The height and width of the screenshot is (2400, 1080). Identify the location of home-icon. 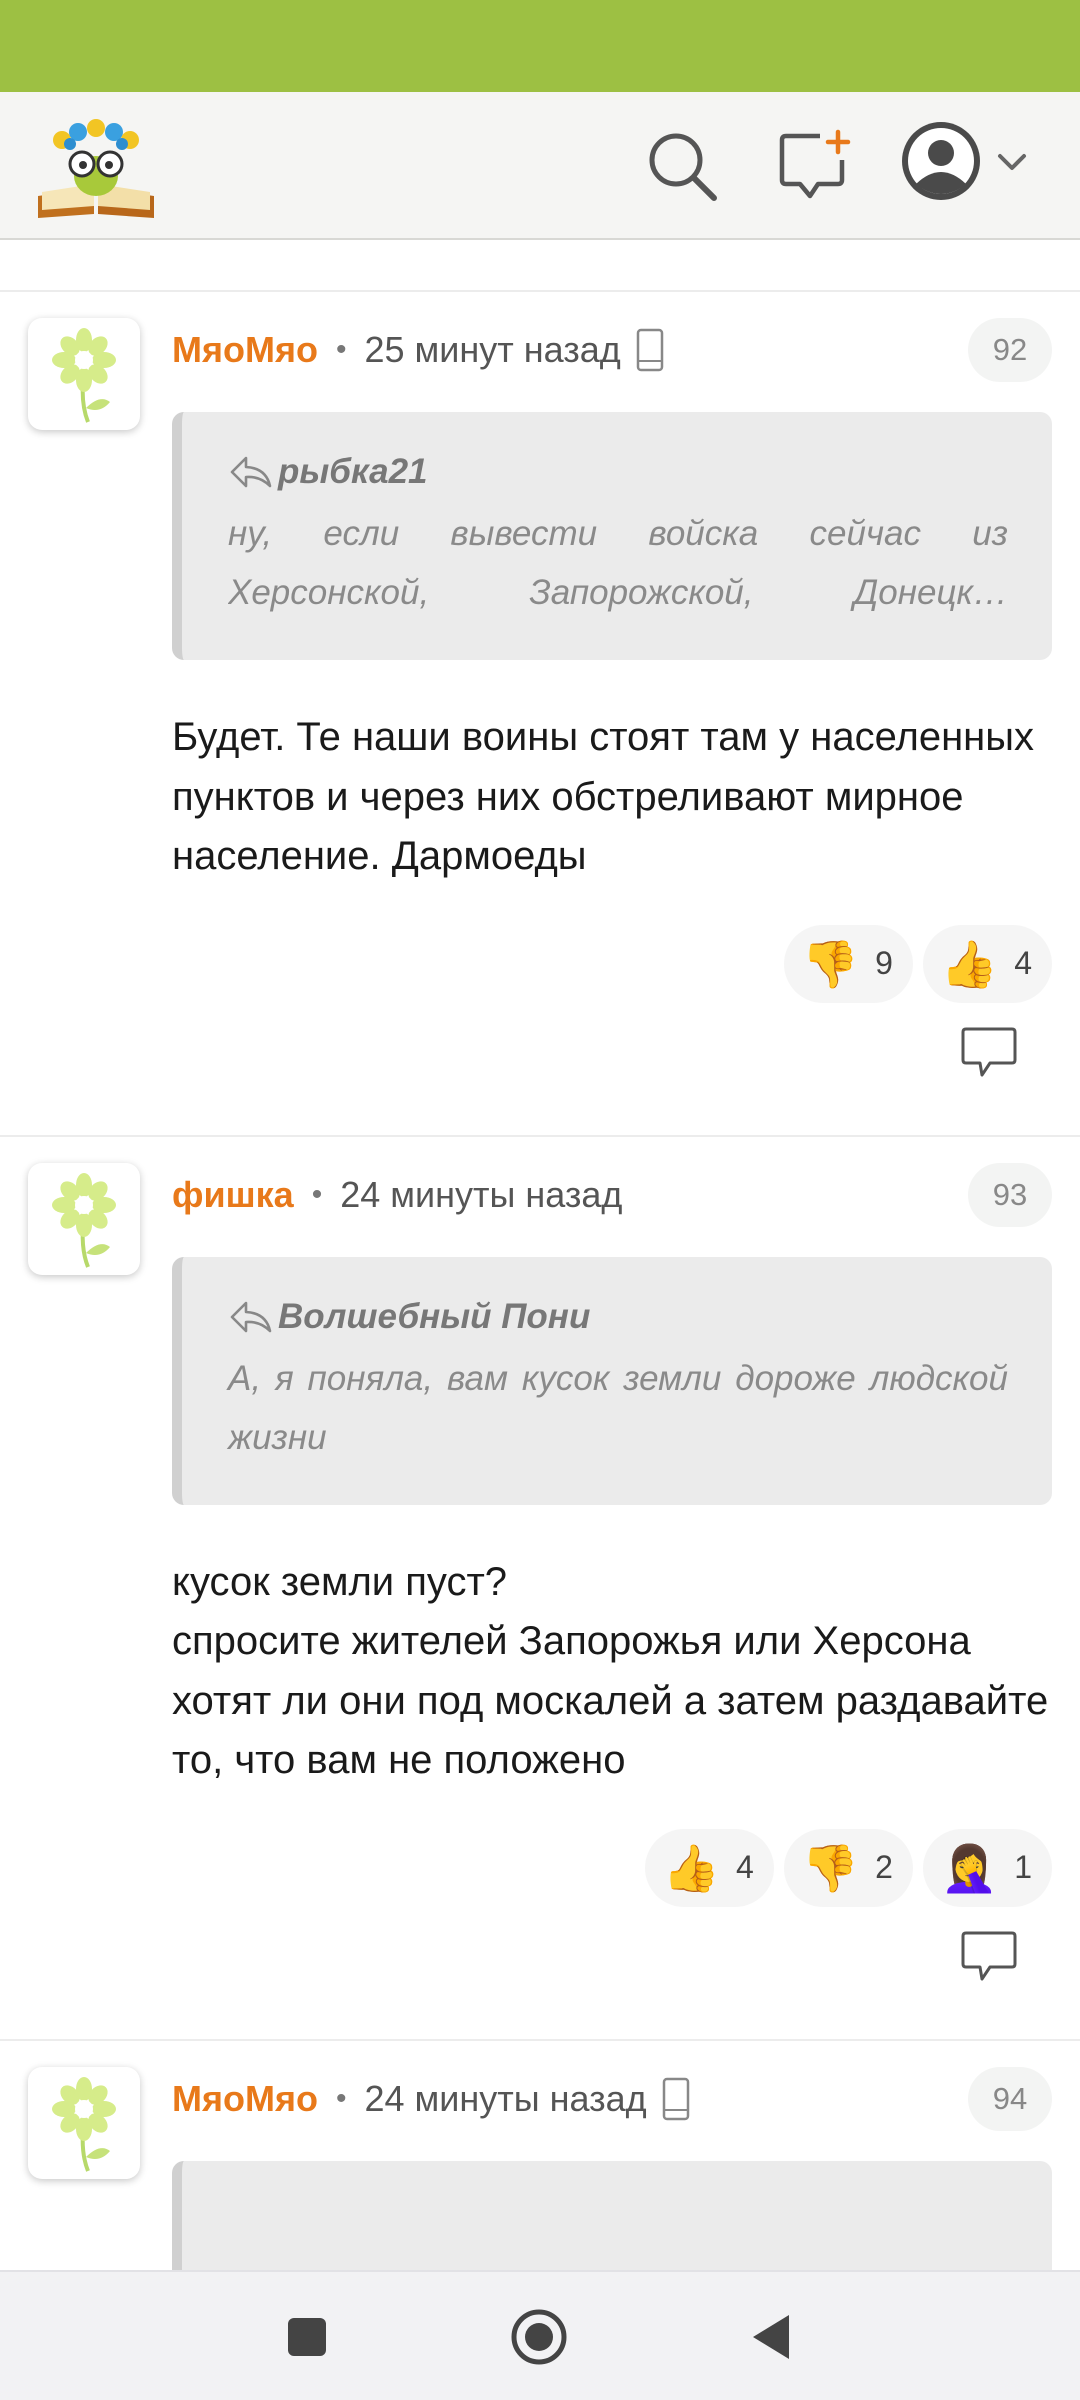
(539, 2337).